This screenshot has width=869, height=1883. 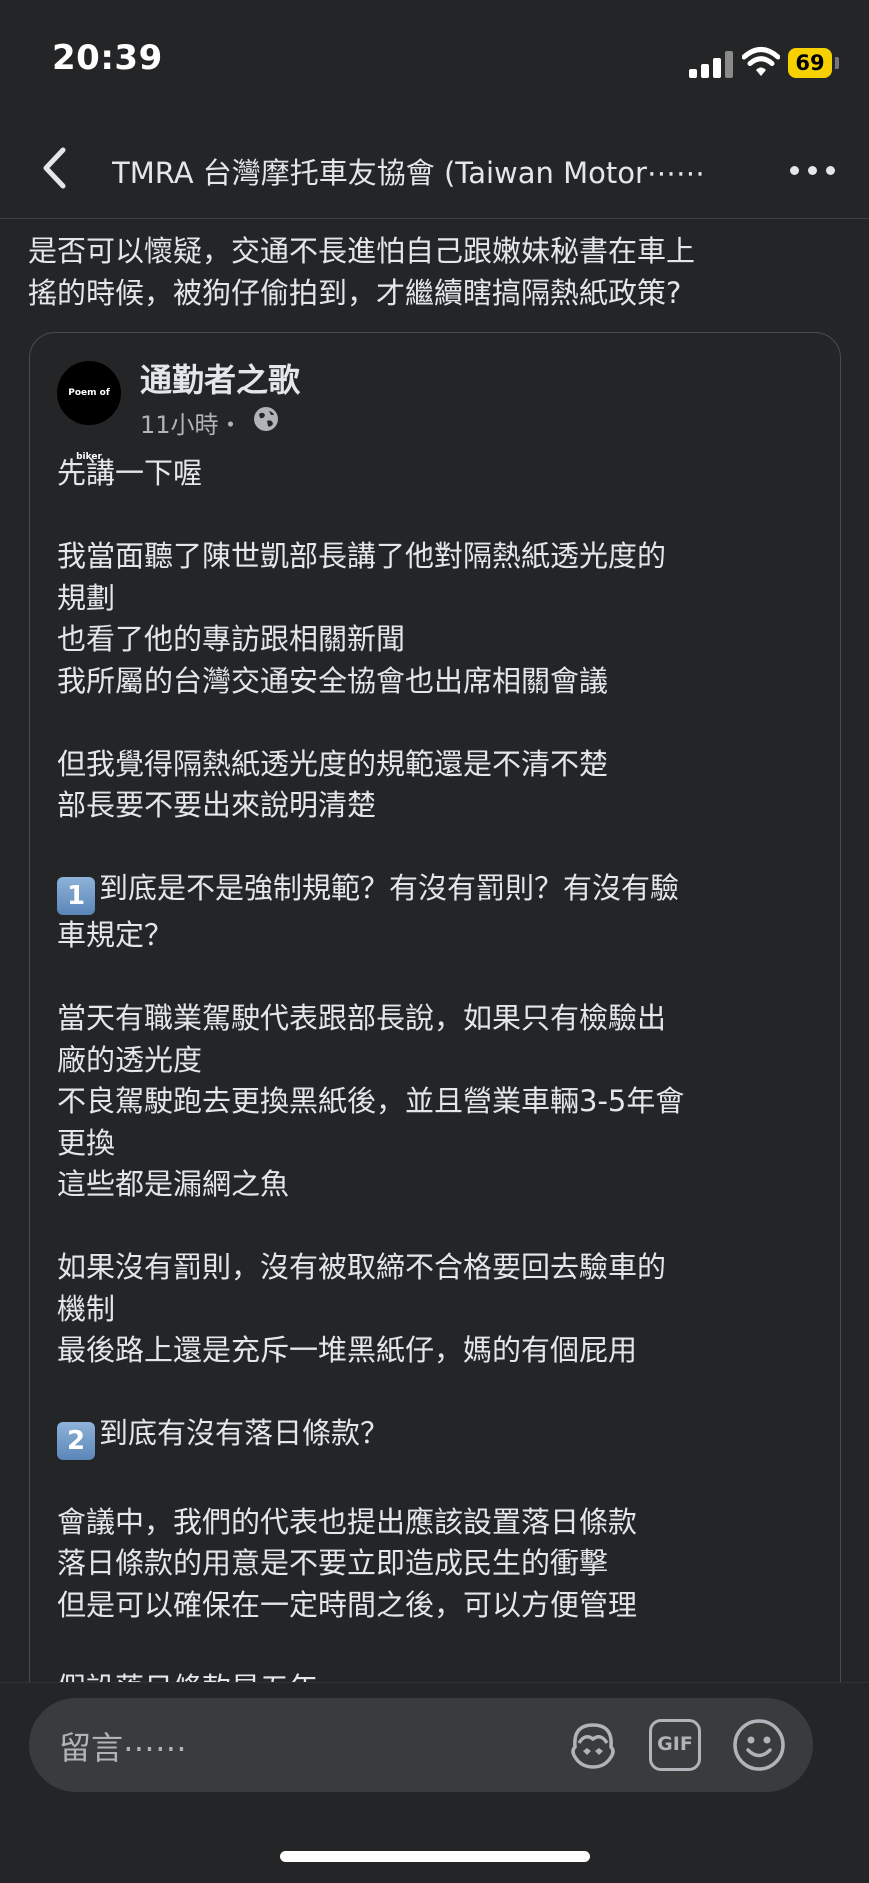 What do you see at coordinates (56, 168) in the screenshot?
I see `back-arrow-icon` at bounding box center [56, 168].